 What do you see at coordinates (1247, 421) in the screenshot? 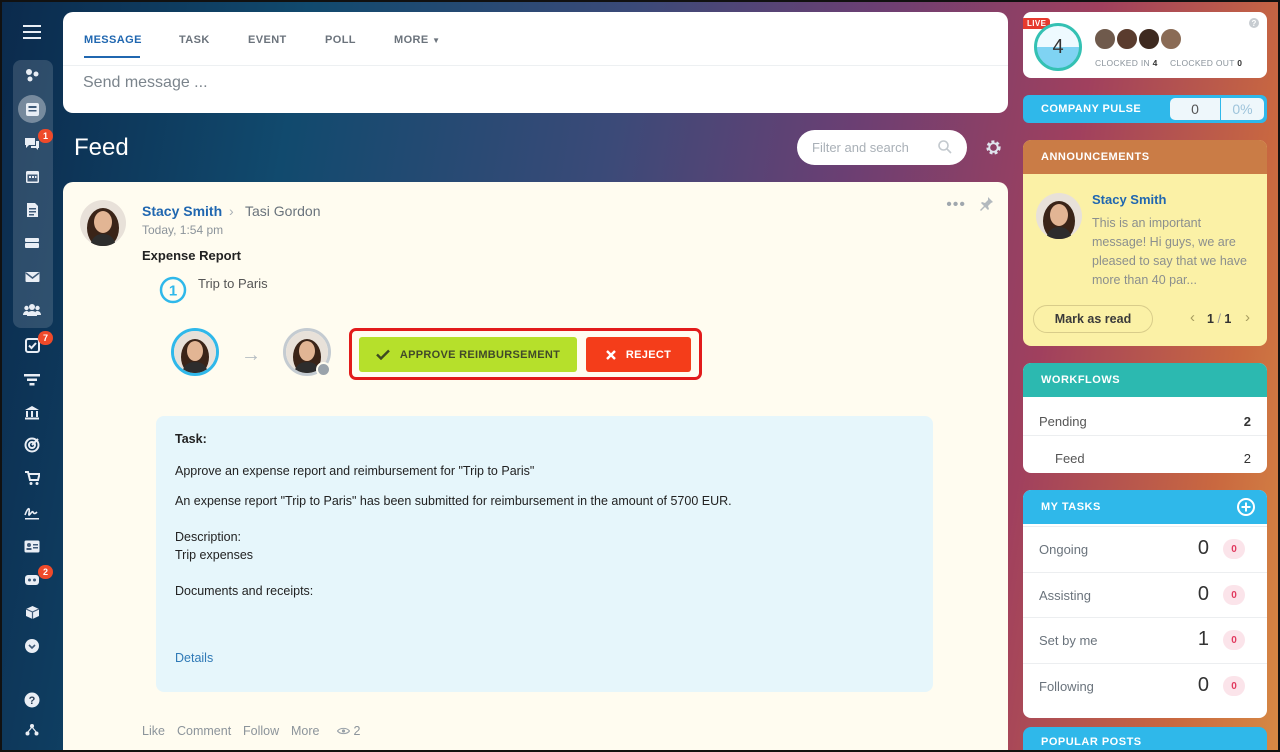
I see `workflow-value: 2` at bounding box center [1247, 421].